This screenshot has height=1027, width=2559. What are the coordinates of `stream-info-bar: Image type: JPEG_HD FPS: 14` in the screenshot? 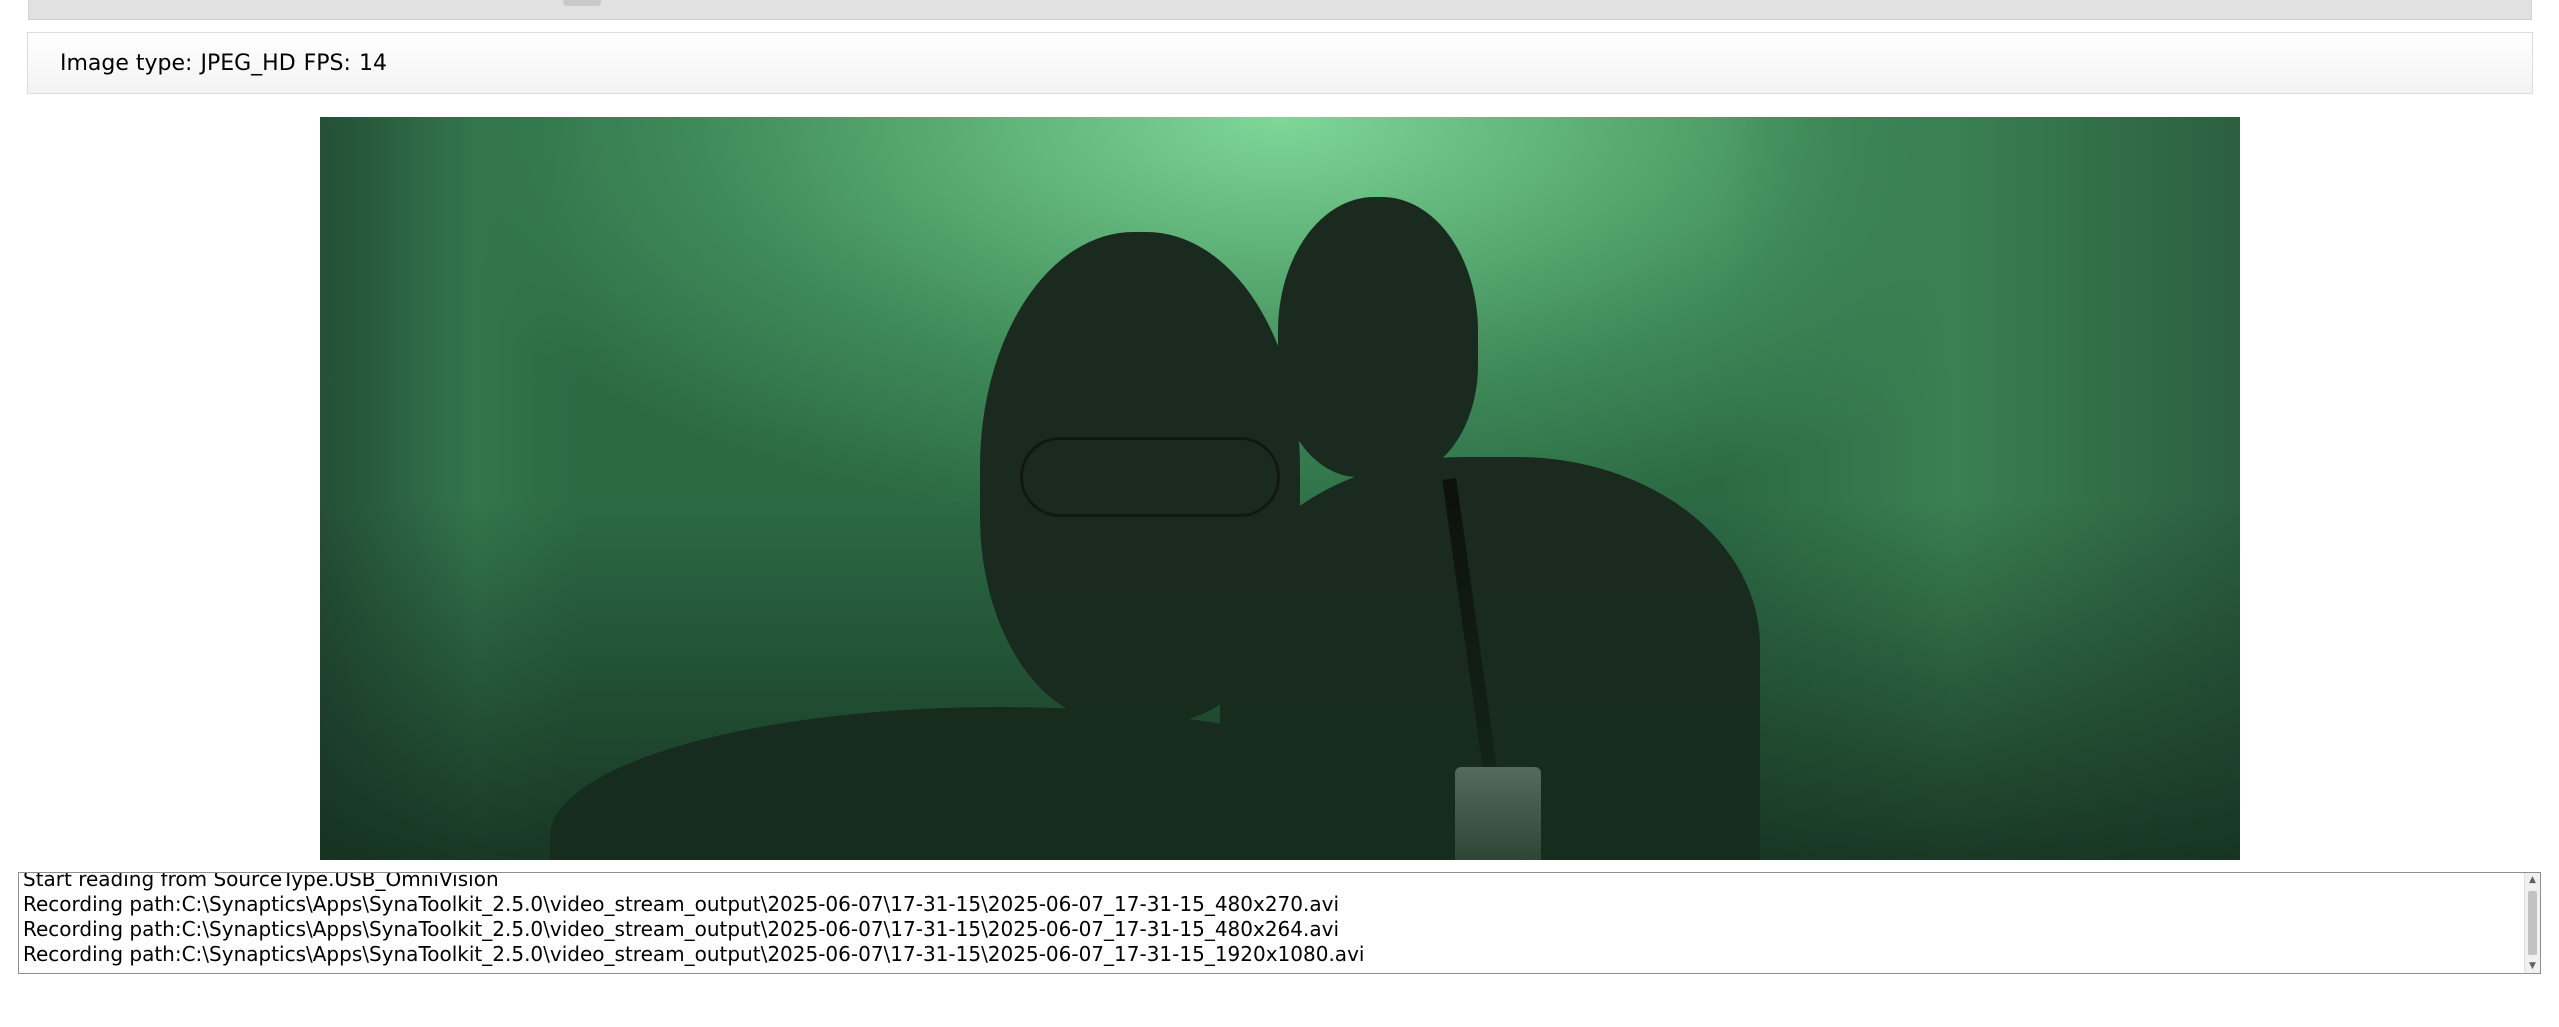 It's located at (1280, 63).